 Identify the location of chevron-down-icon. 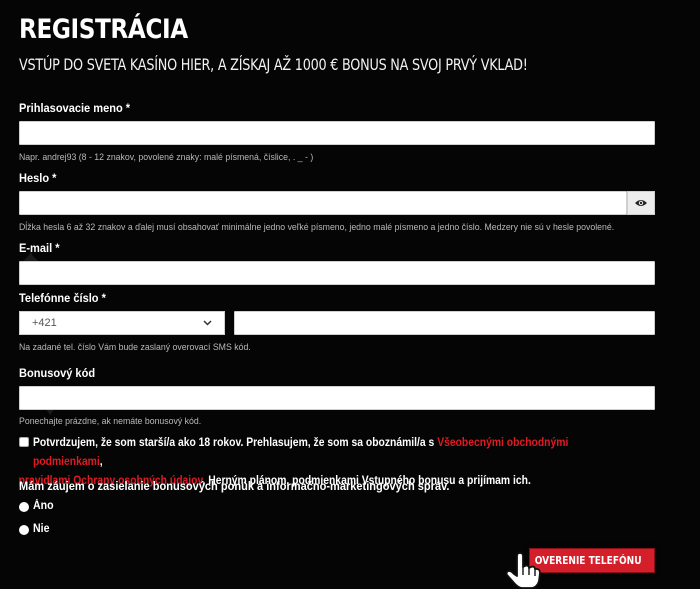
(207, 323).